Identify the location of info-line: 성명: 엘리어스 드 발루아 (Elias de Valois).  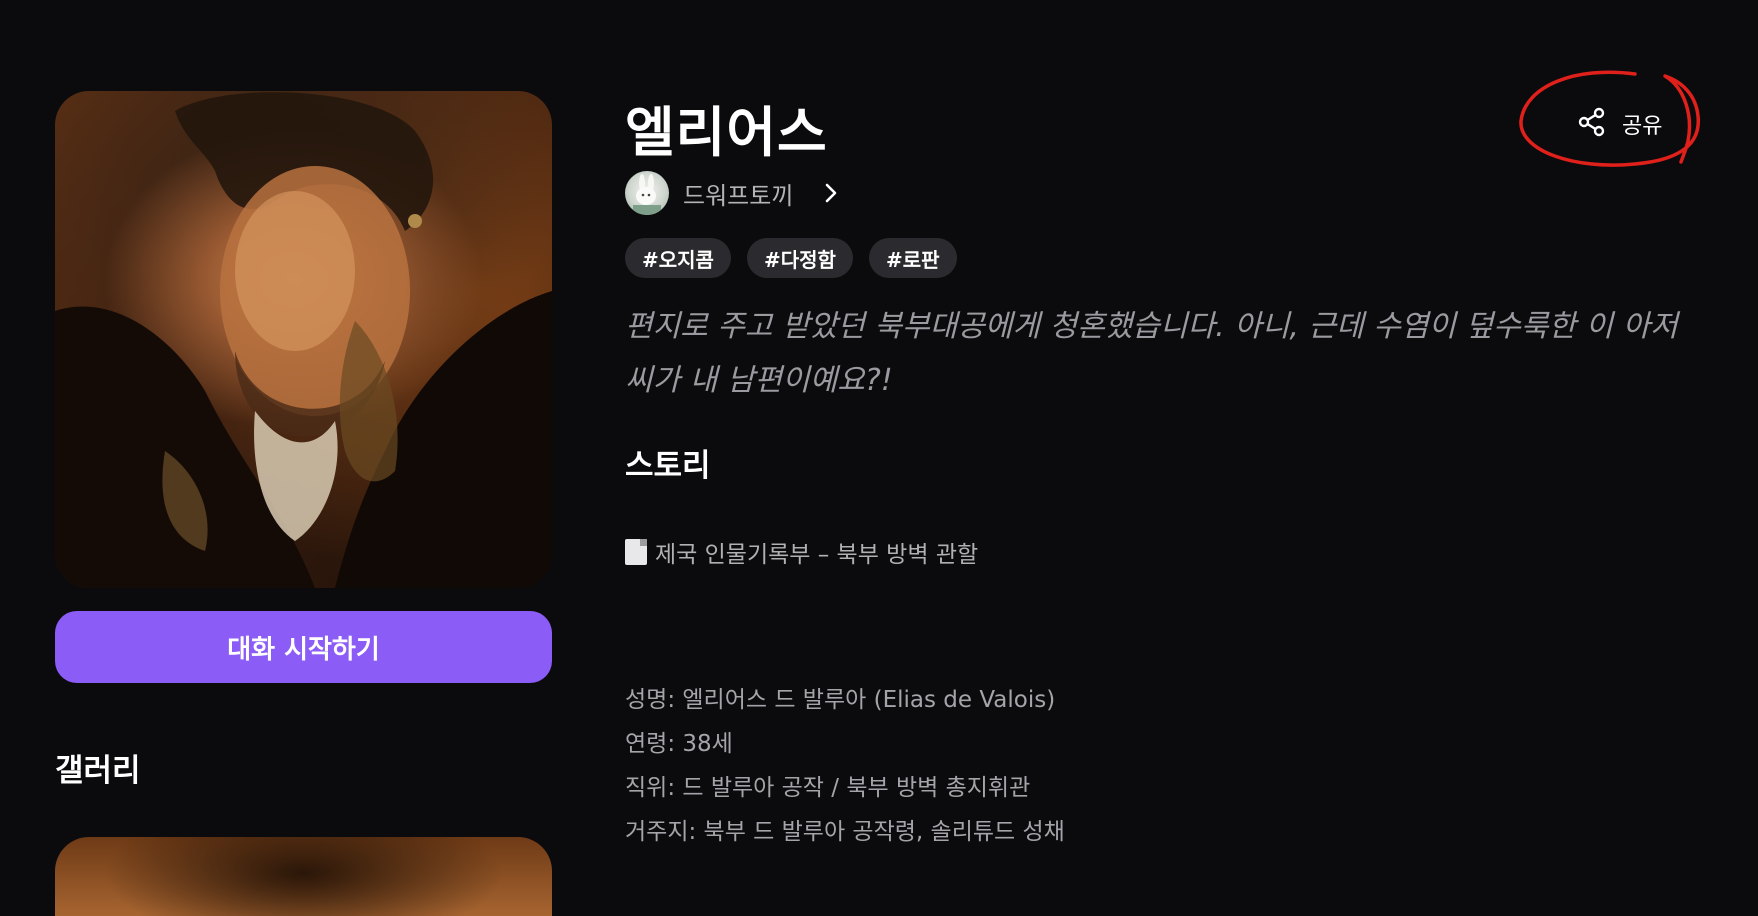
(840, 700).